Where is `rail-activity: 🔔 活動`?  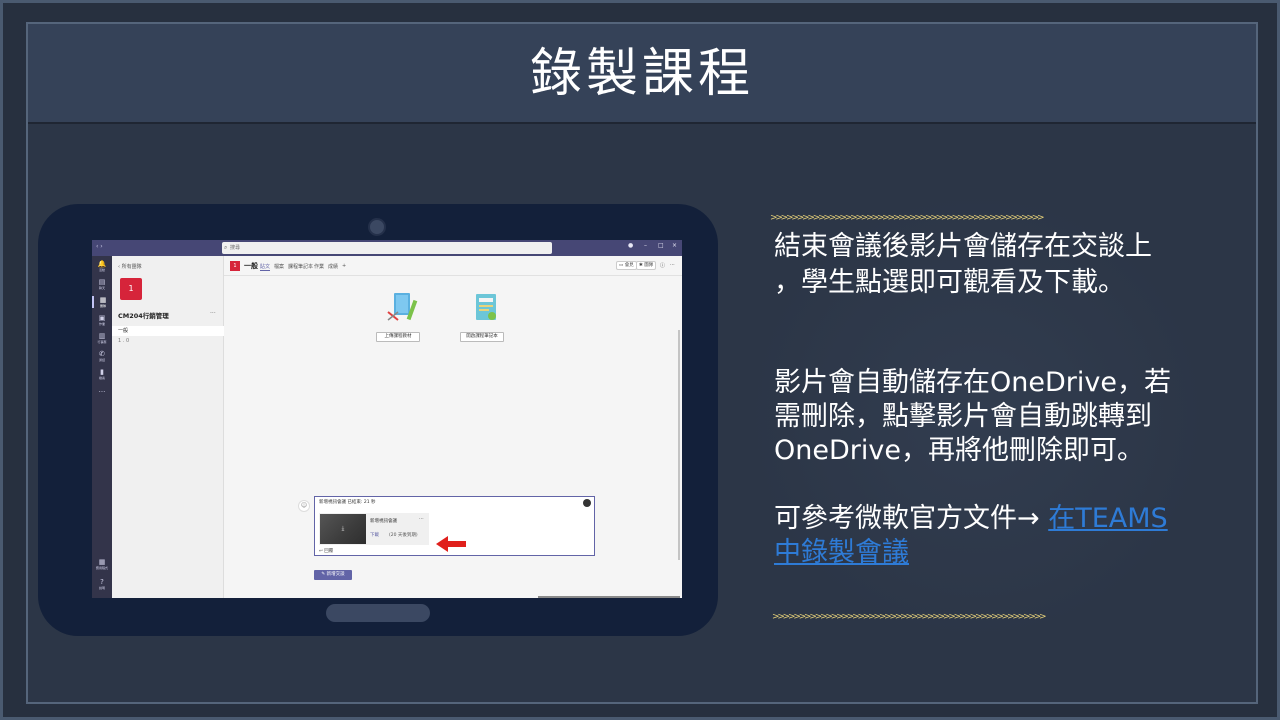
rail-activity: 🔔 活動 is located at coordinates (102, 266).